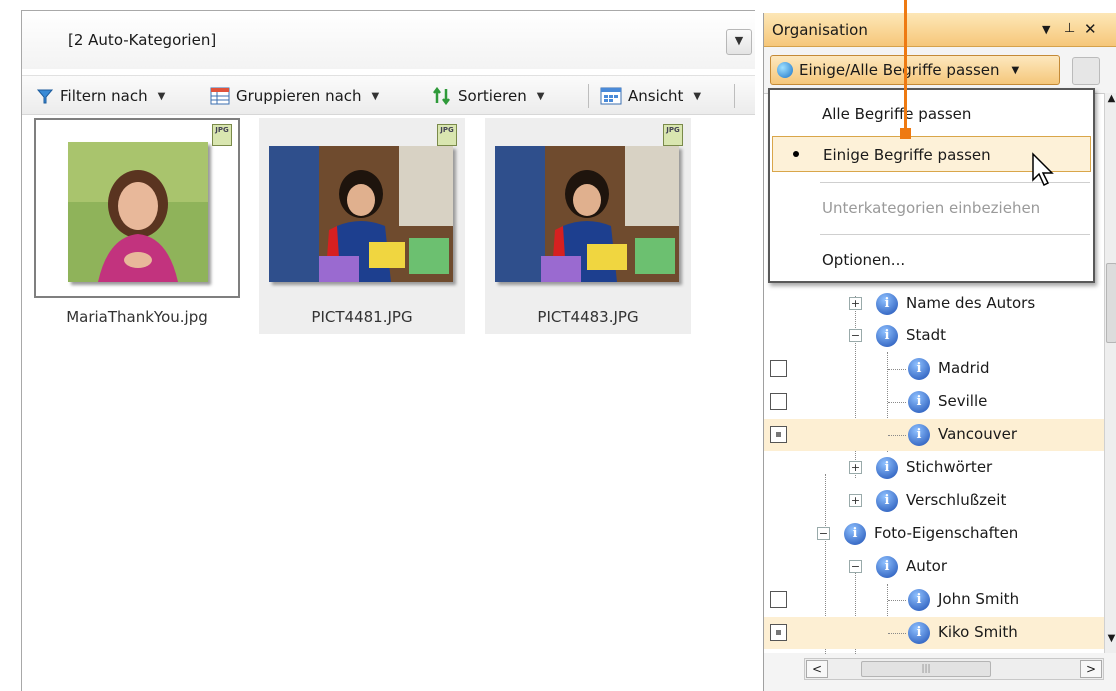  I want to click on view-thumbnails-icon, so click(611, 96).